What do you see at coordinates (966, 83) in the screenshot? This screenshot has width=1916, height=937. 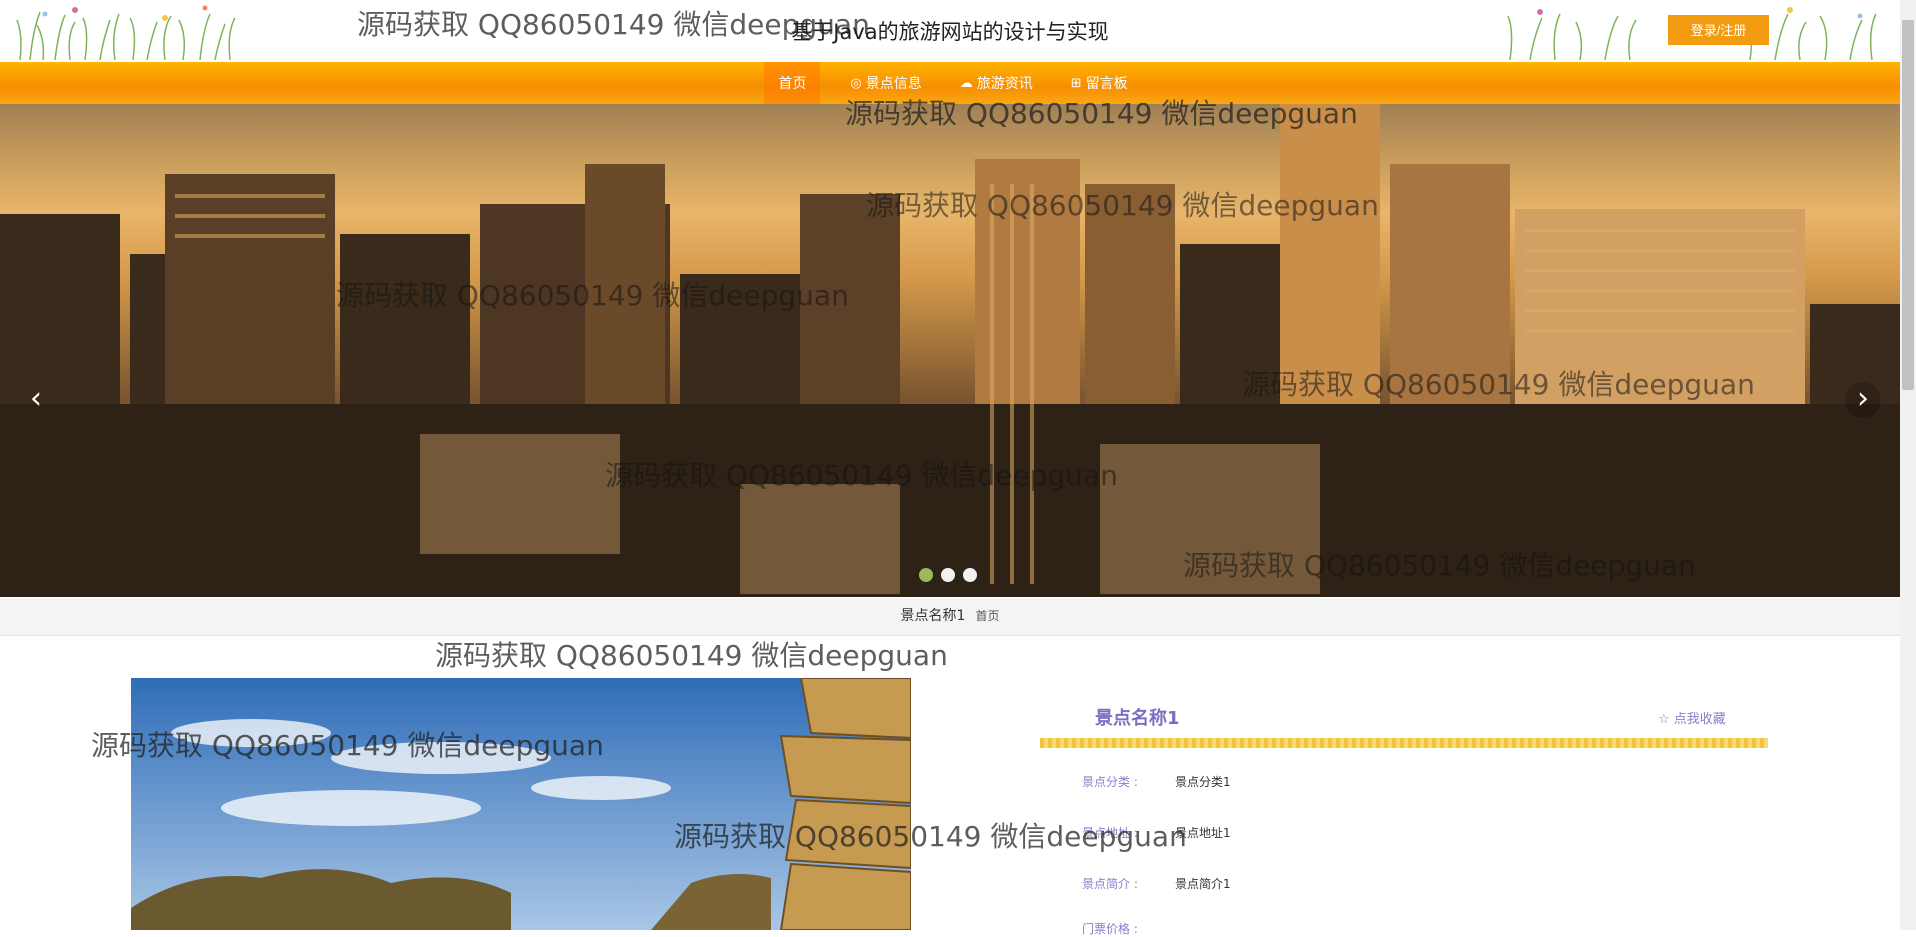 I see `news-icon: ☁` at bounding box center [966, 83].